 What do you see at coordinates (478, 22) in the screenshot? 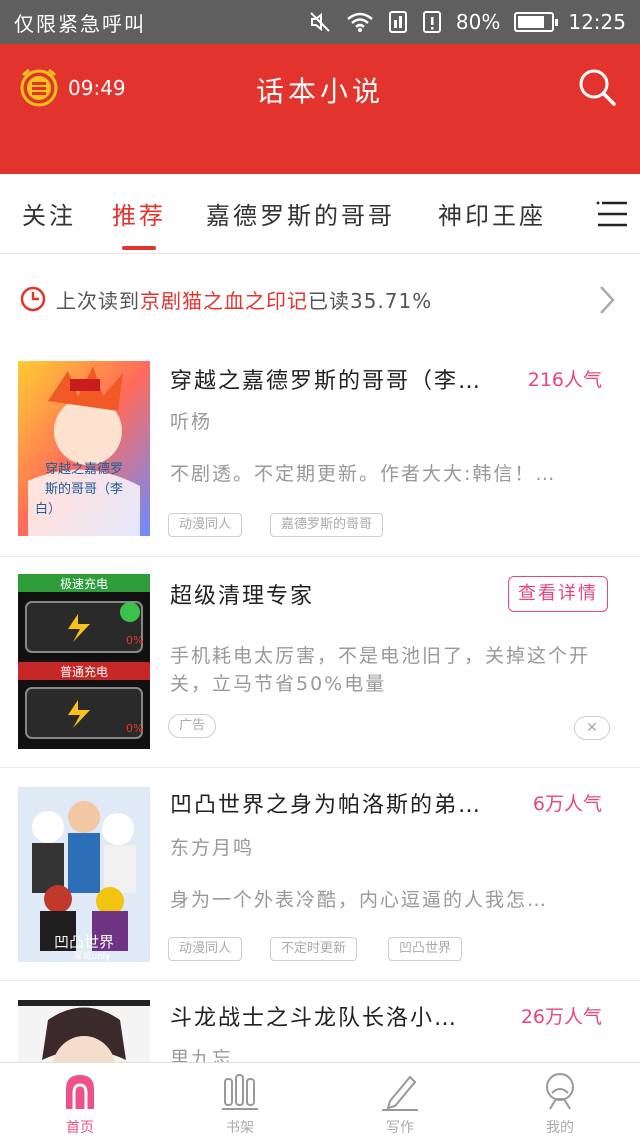
I see `battery-percent: 80%` at bounding box center [478, 22].